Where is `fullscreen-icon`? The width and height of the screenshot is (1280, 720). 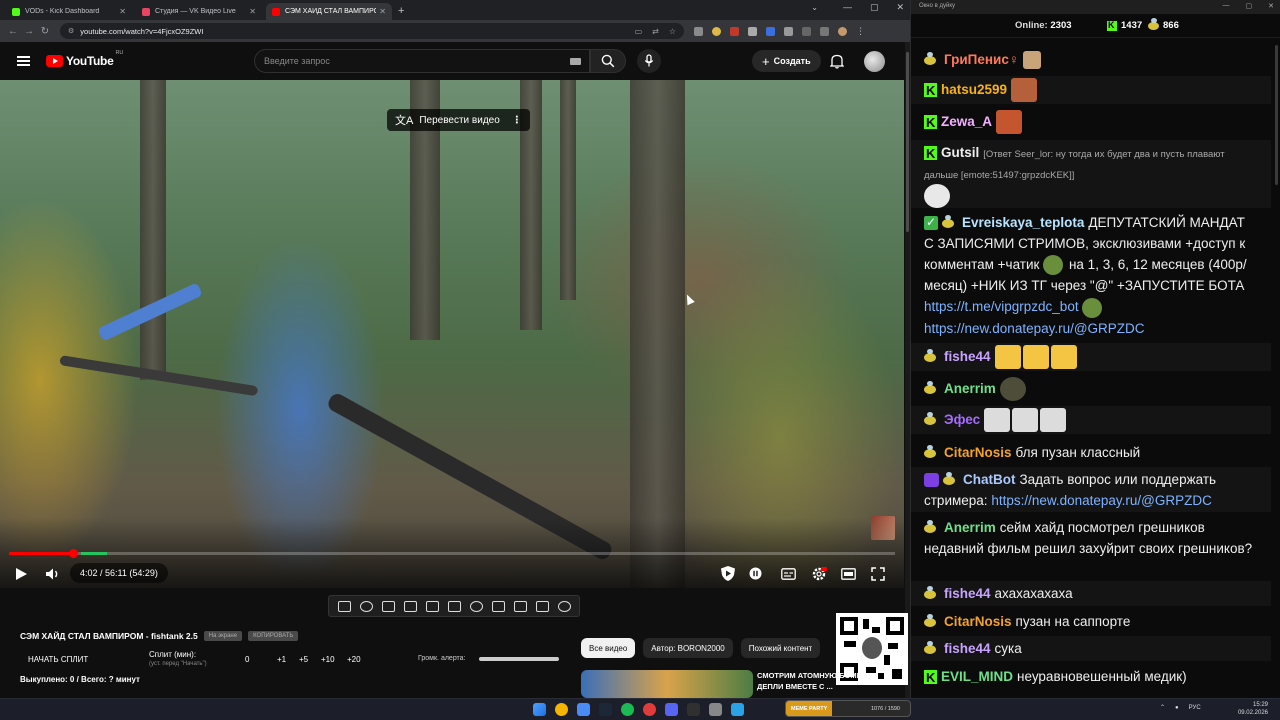
fullscreen-icon is located at coordinates (878, 574).